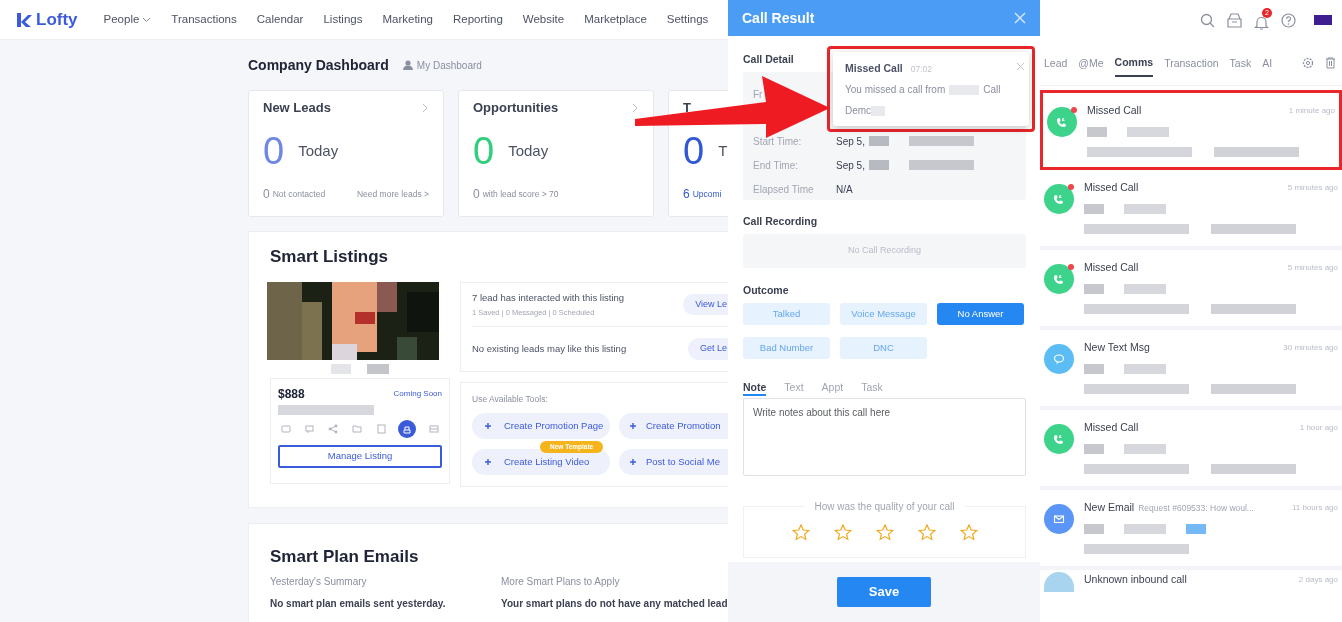 This screenshot has height=622, width=1342. I want to click on notification-message: Demc, so click(858, 111).